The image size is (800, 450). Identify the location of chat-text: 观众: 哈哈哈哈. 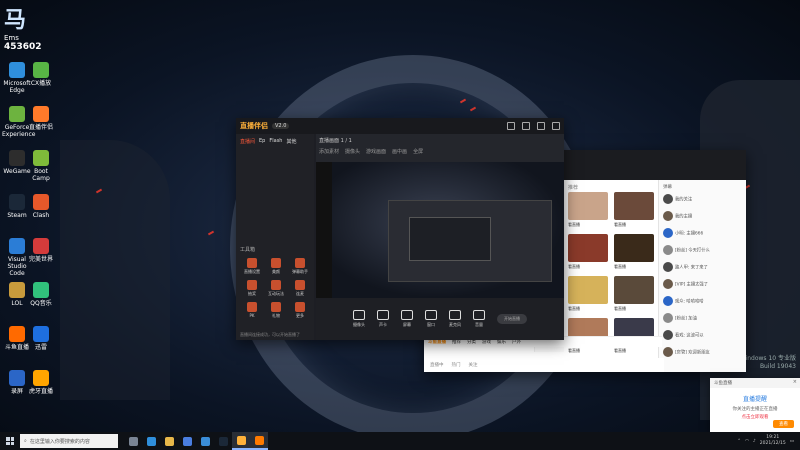
(689, 302).